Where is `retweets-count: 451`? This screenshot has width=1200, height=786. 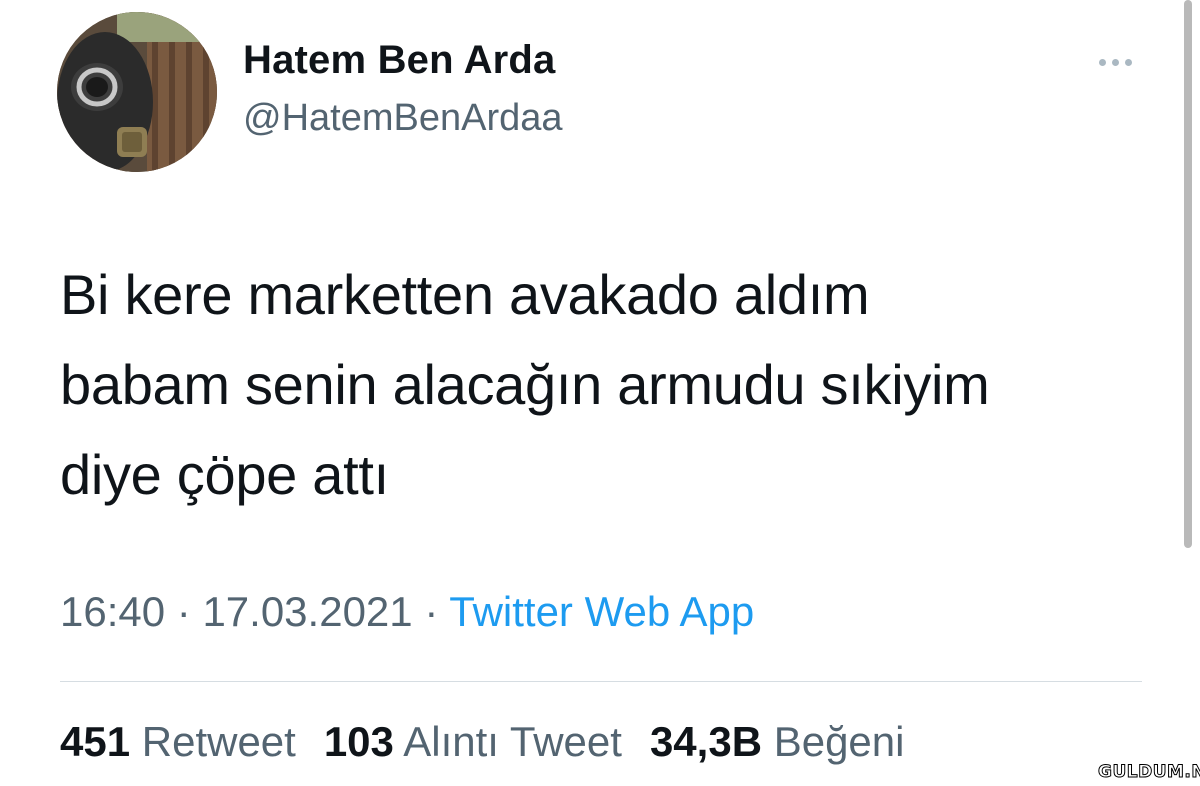 retweets-count: 451 is located at coordinates (95, 741).